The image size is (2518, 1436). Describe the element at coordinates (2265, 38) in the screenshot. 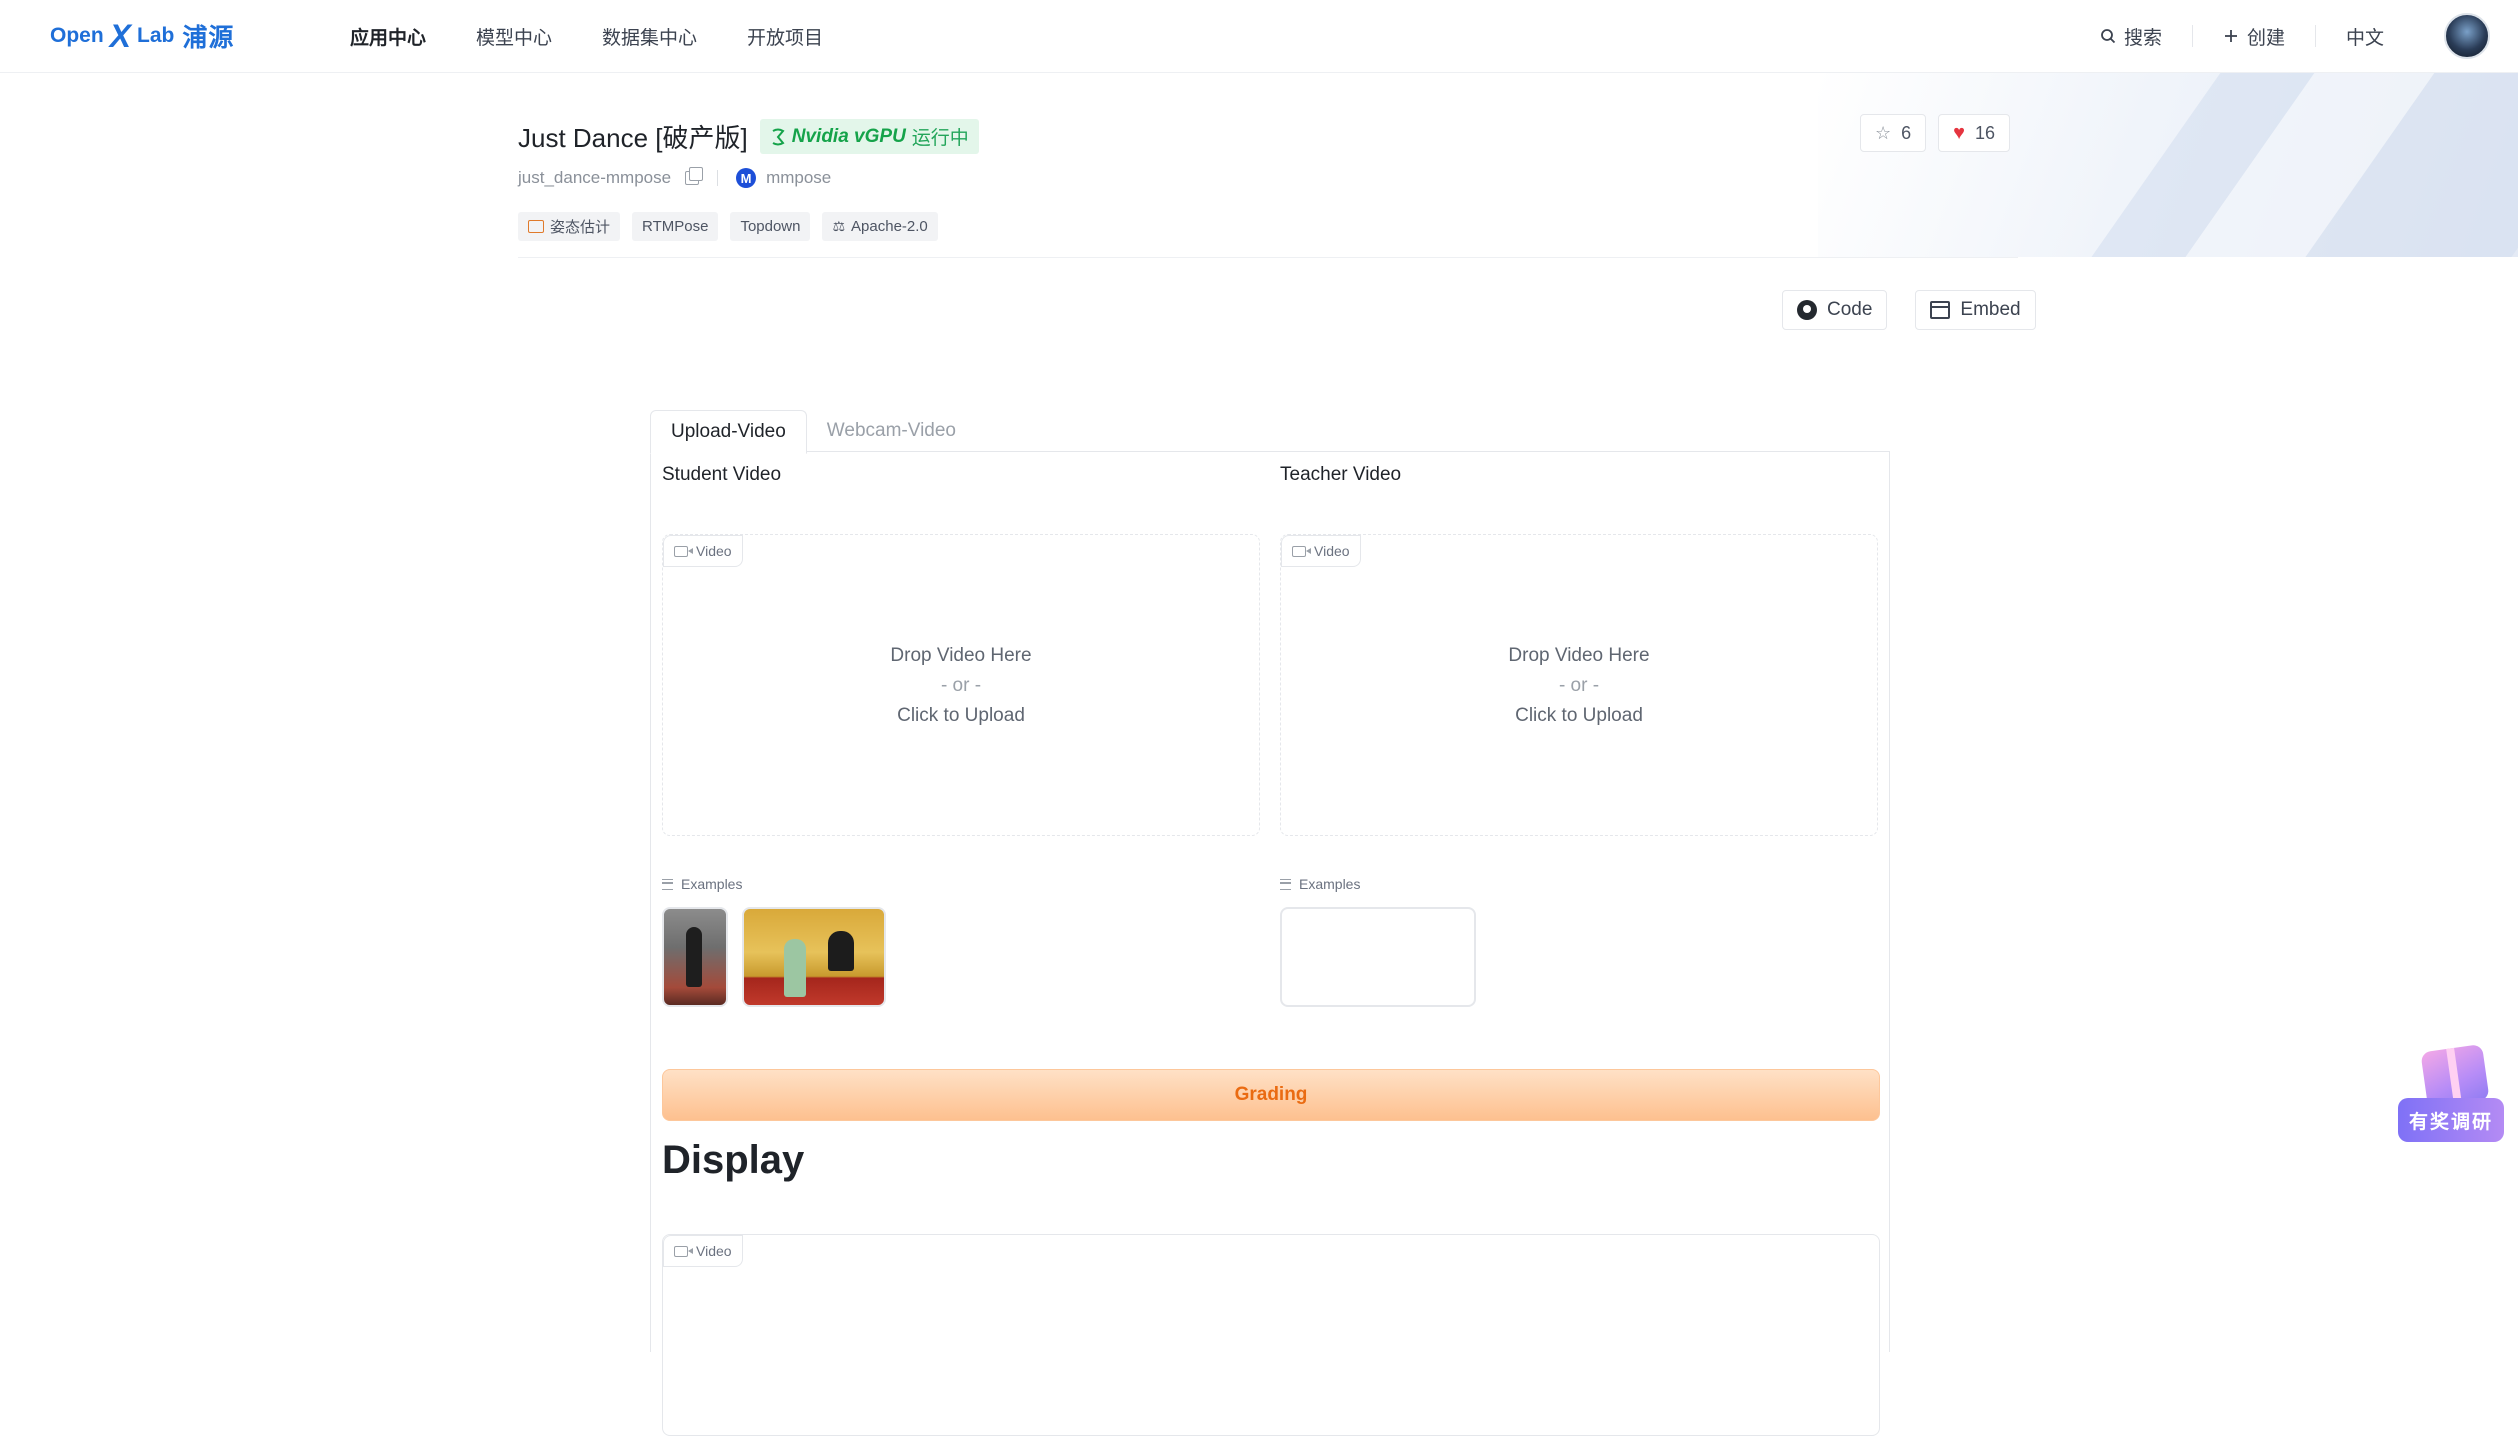

I see `create-label: 创建` at that location.